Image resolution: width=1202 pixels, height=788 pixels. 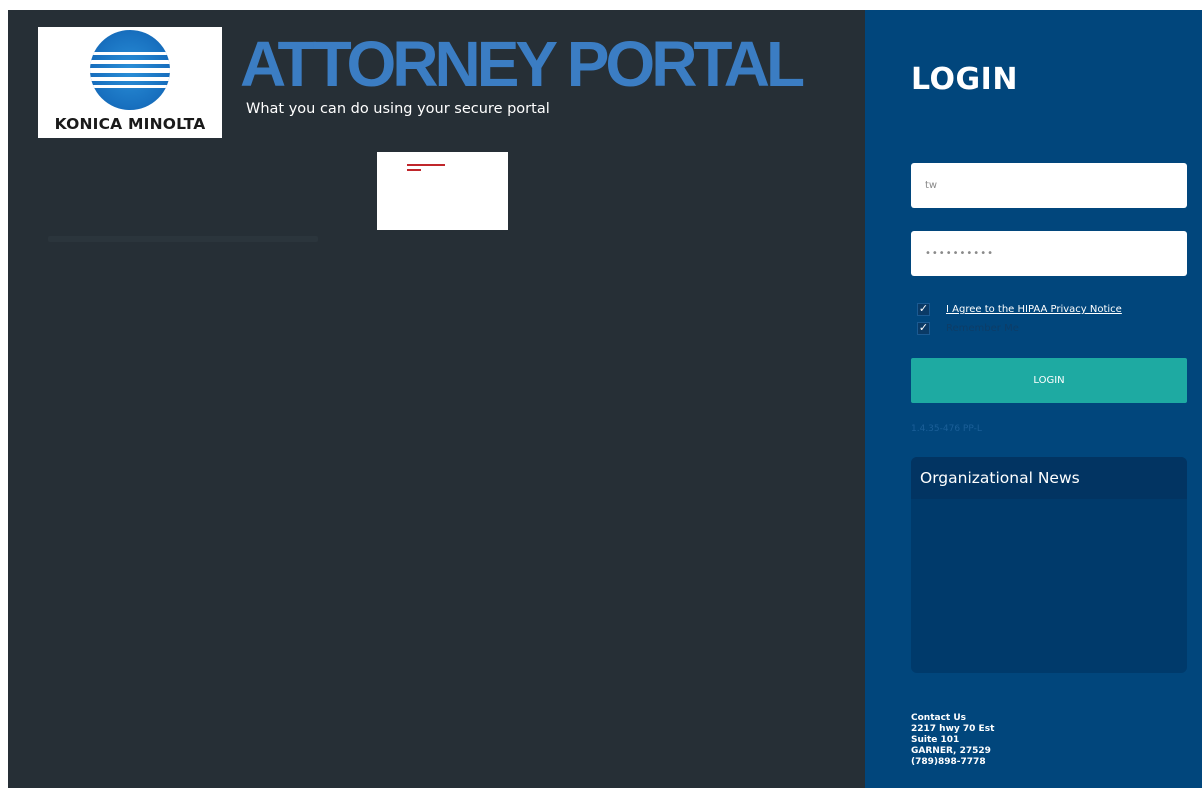 What do you see at coordinates (982, 328) in the screenshot?
I see `remember-me-label: Remember Me` at bounding box center [982, 328].